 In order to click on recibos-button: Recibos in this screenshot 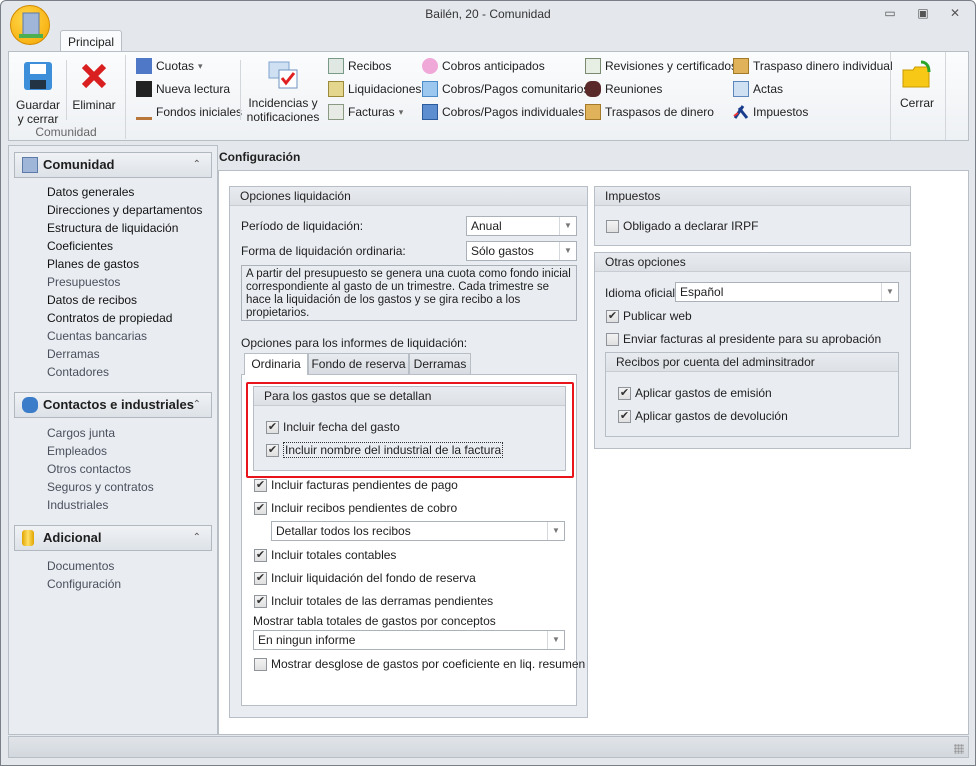, I will do `click(374, 66)`.